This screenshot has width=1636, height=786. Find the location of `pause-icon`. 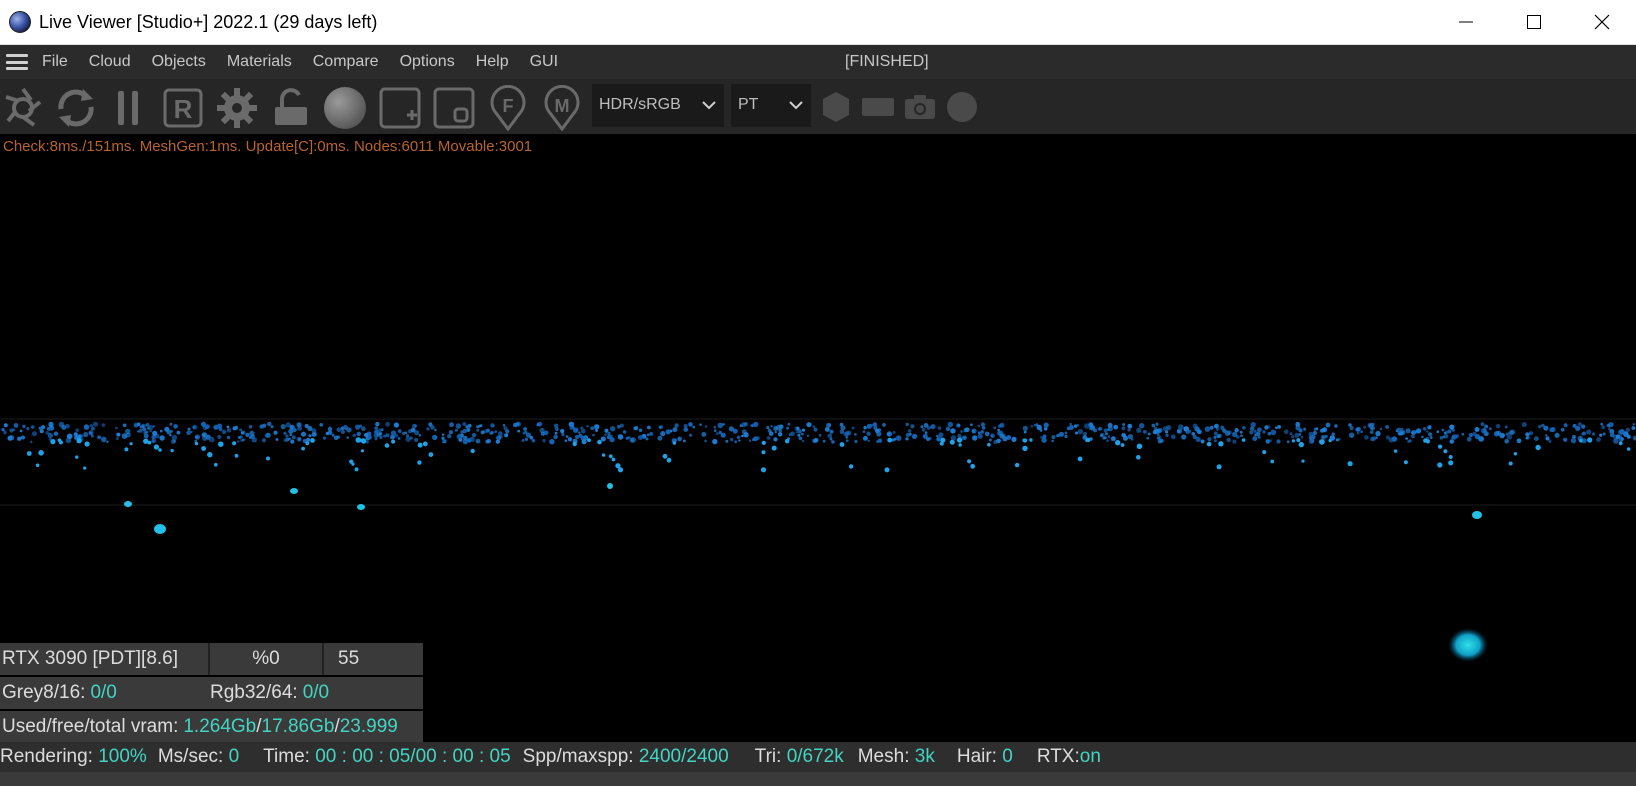

pause-icon is located at coordinates (129, 108).